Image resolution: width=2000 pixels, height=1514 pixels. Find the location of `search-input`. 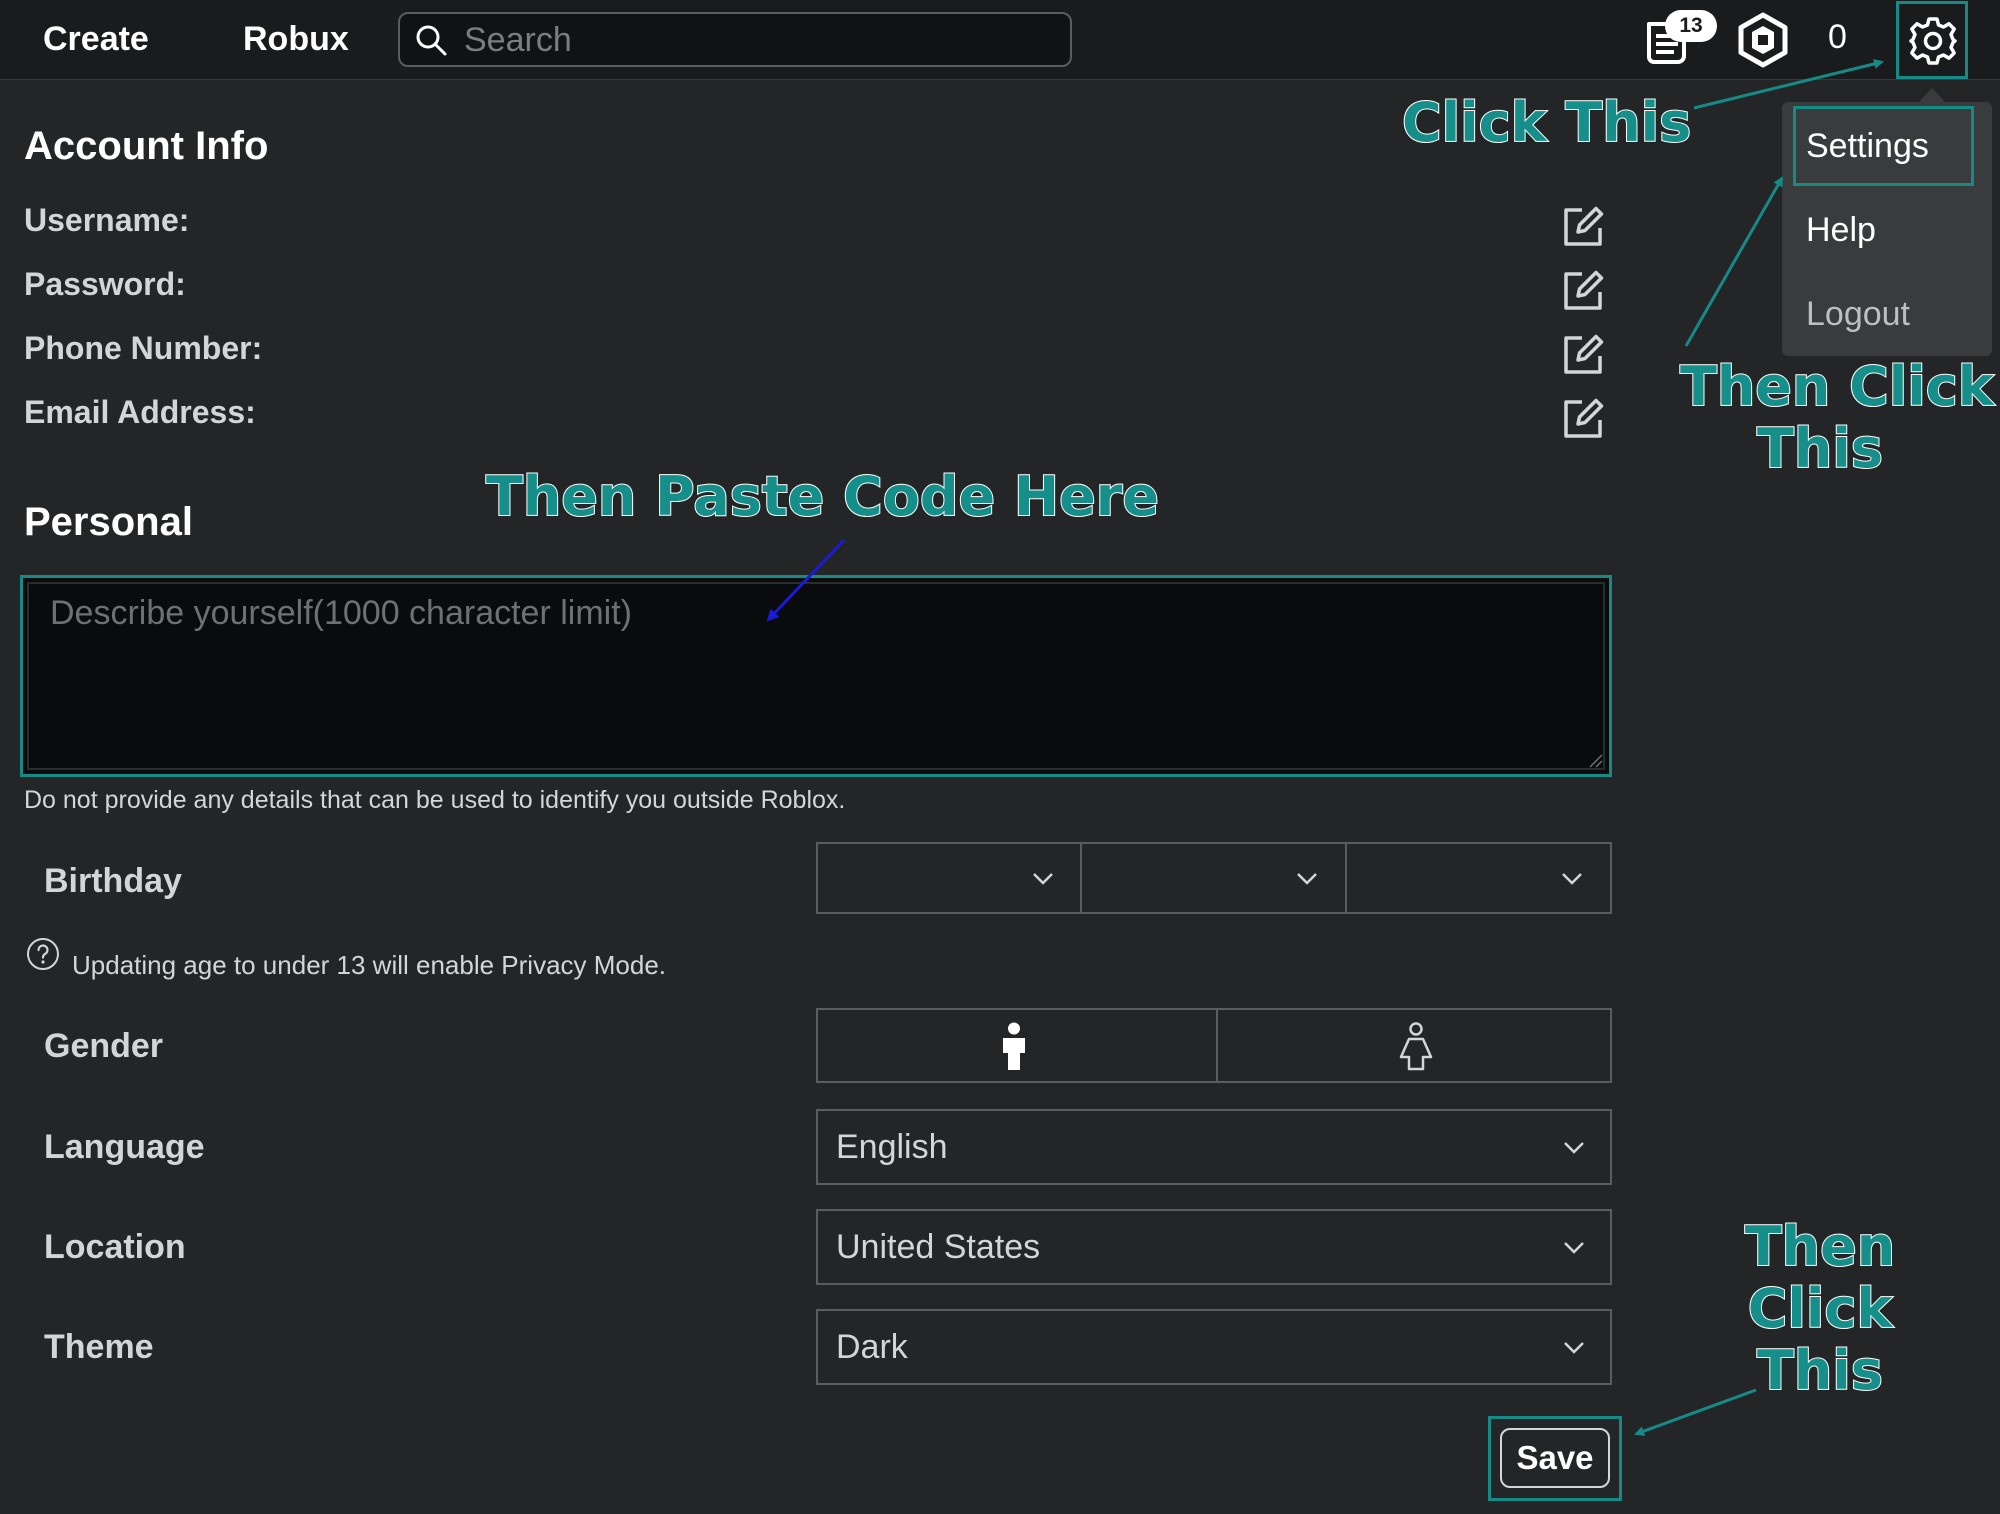

search-input is located at coordinates (759, 40).